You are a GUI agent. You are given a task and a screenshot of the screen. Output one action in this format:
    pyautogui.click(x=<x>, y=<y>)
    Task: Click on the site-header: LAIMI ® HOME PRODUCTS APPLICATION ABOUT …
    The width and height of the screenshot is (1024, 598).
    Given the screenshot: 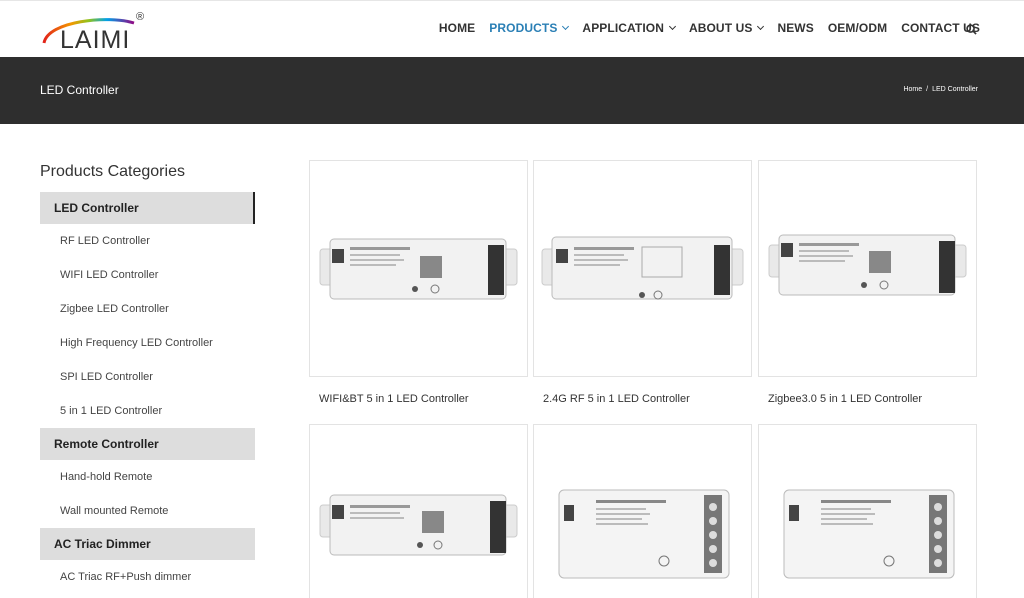 What is the action you would take?
    pyautogui.click(x=512, y=28)
    